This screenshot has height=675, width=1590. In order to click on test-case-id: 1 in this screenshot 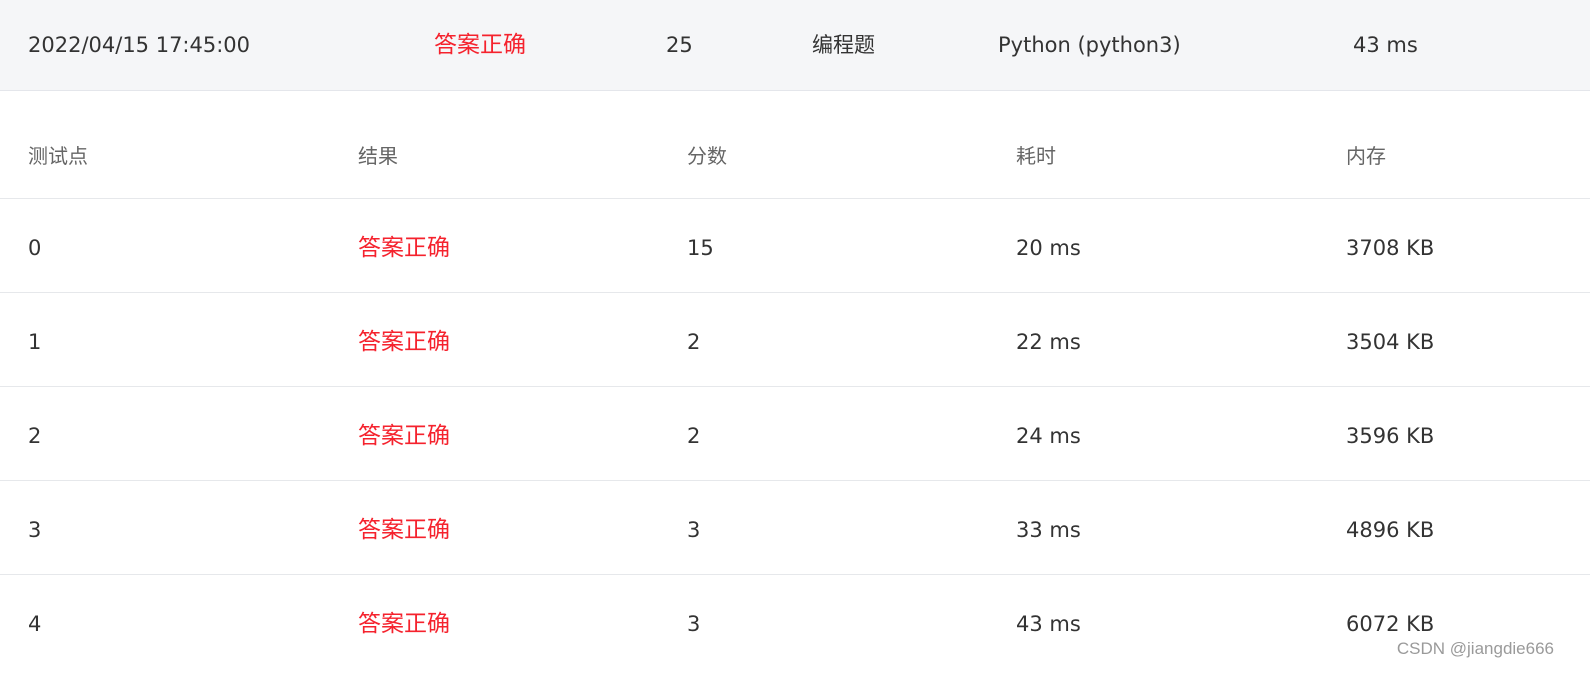, I will do `click(35, 342)`.